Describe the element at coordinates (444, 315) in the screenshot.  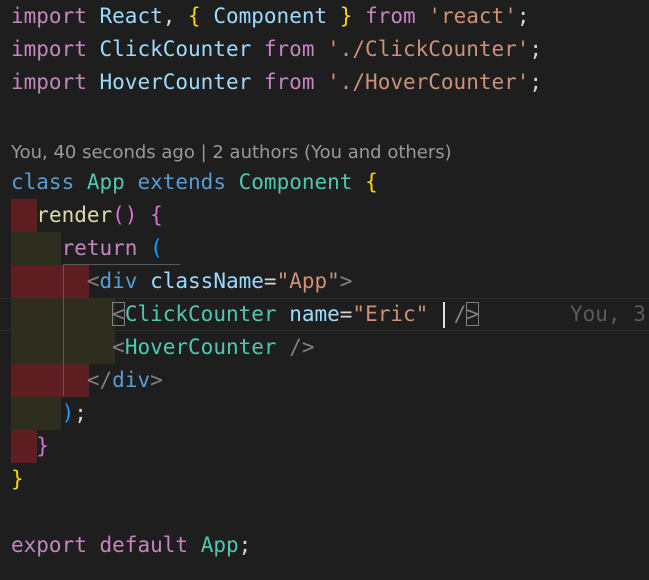
I see `text-cursor` at that location.